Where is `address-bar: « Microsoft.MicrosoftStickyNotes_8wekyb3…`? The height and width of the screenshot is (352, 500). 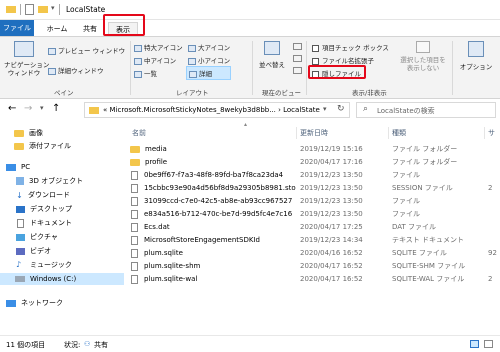
address-bar: « Microsoft.MicrosoftStickyNotes_8wekyb3… is located at coordinates (217, 110).